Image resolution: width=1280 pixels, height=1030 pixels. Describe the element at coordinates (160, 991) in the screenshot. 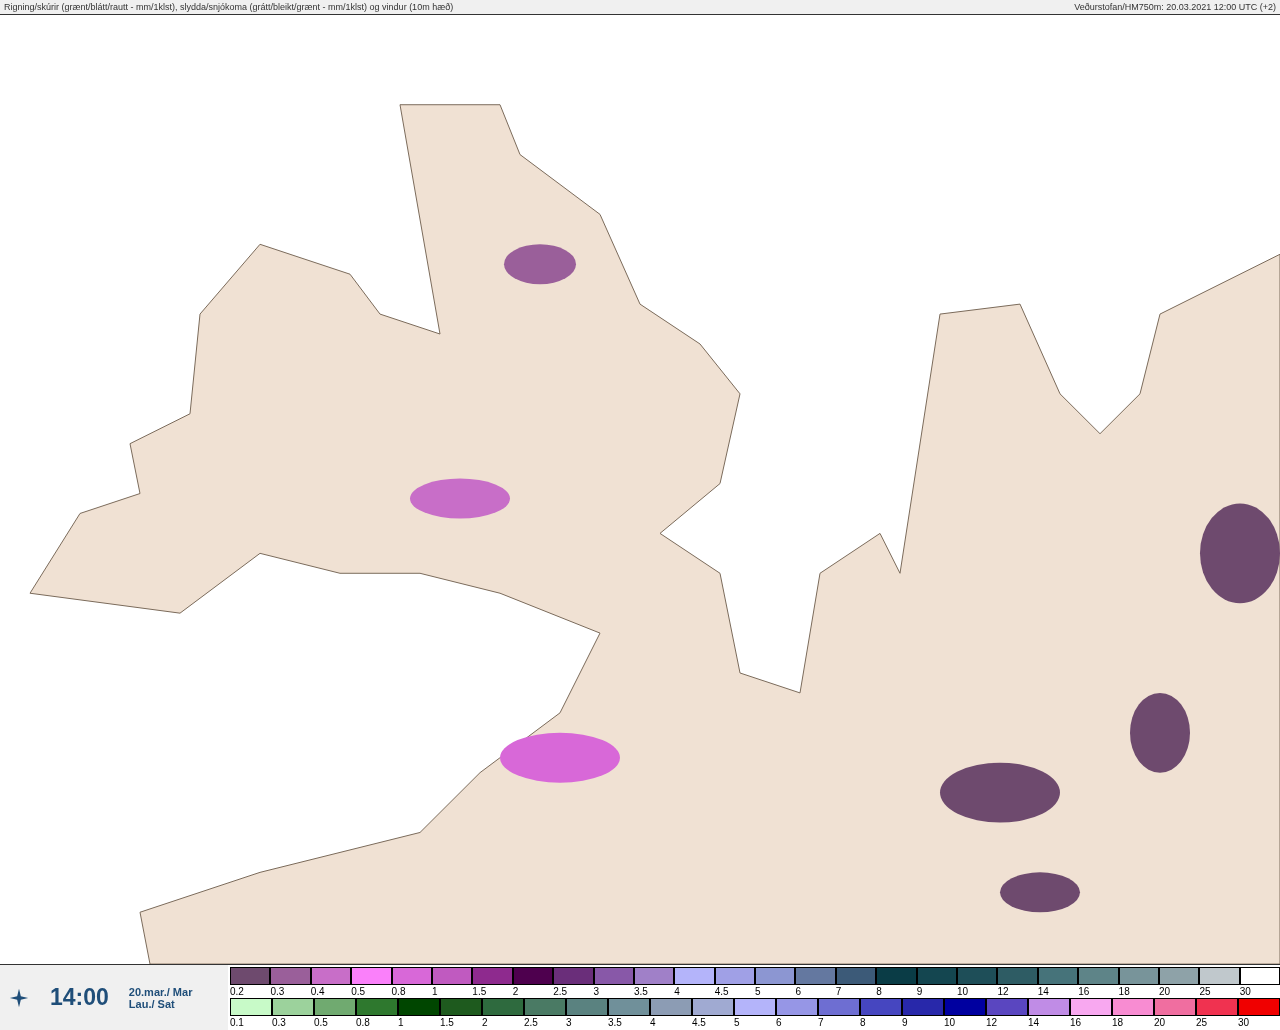

I see `forecast-date: 20.mar./ Mar` at that location.